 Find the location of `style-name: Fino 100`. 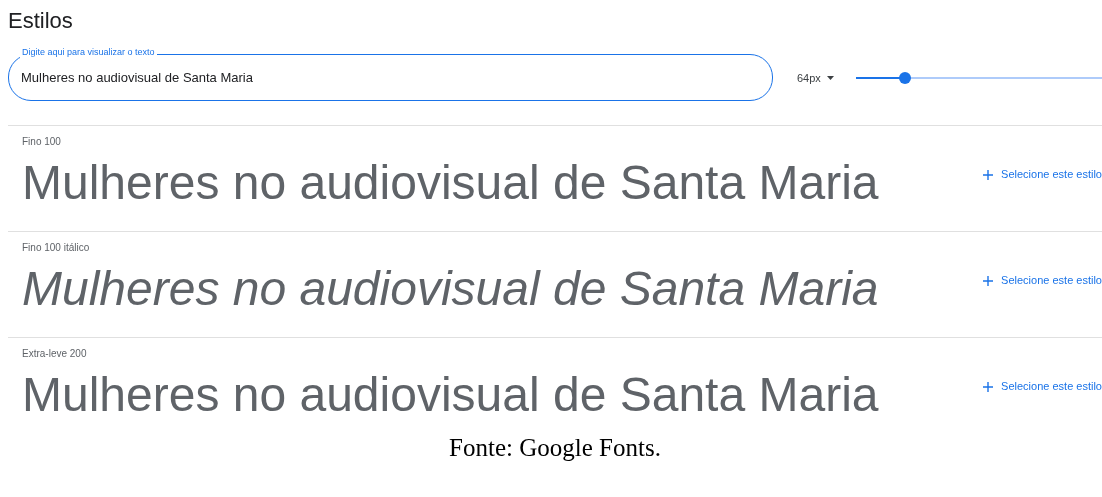

style-name: Fino 100 is located at coordinates (42, 142).